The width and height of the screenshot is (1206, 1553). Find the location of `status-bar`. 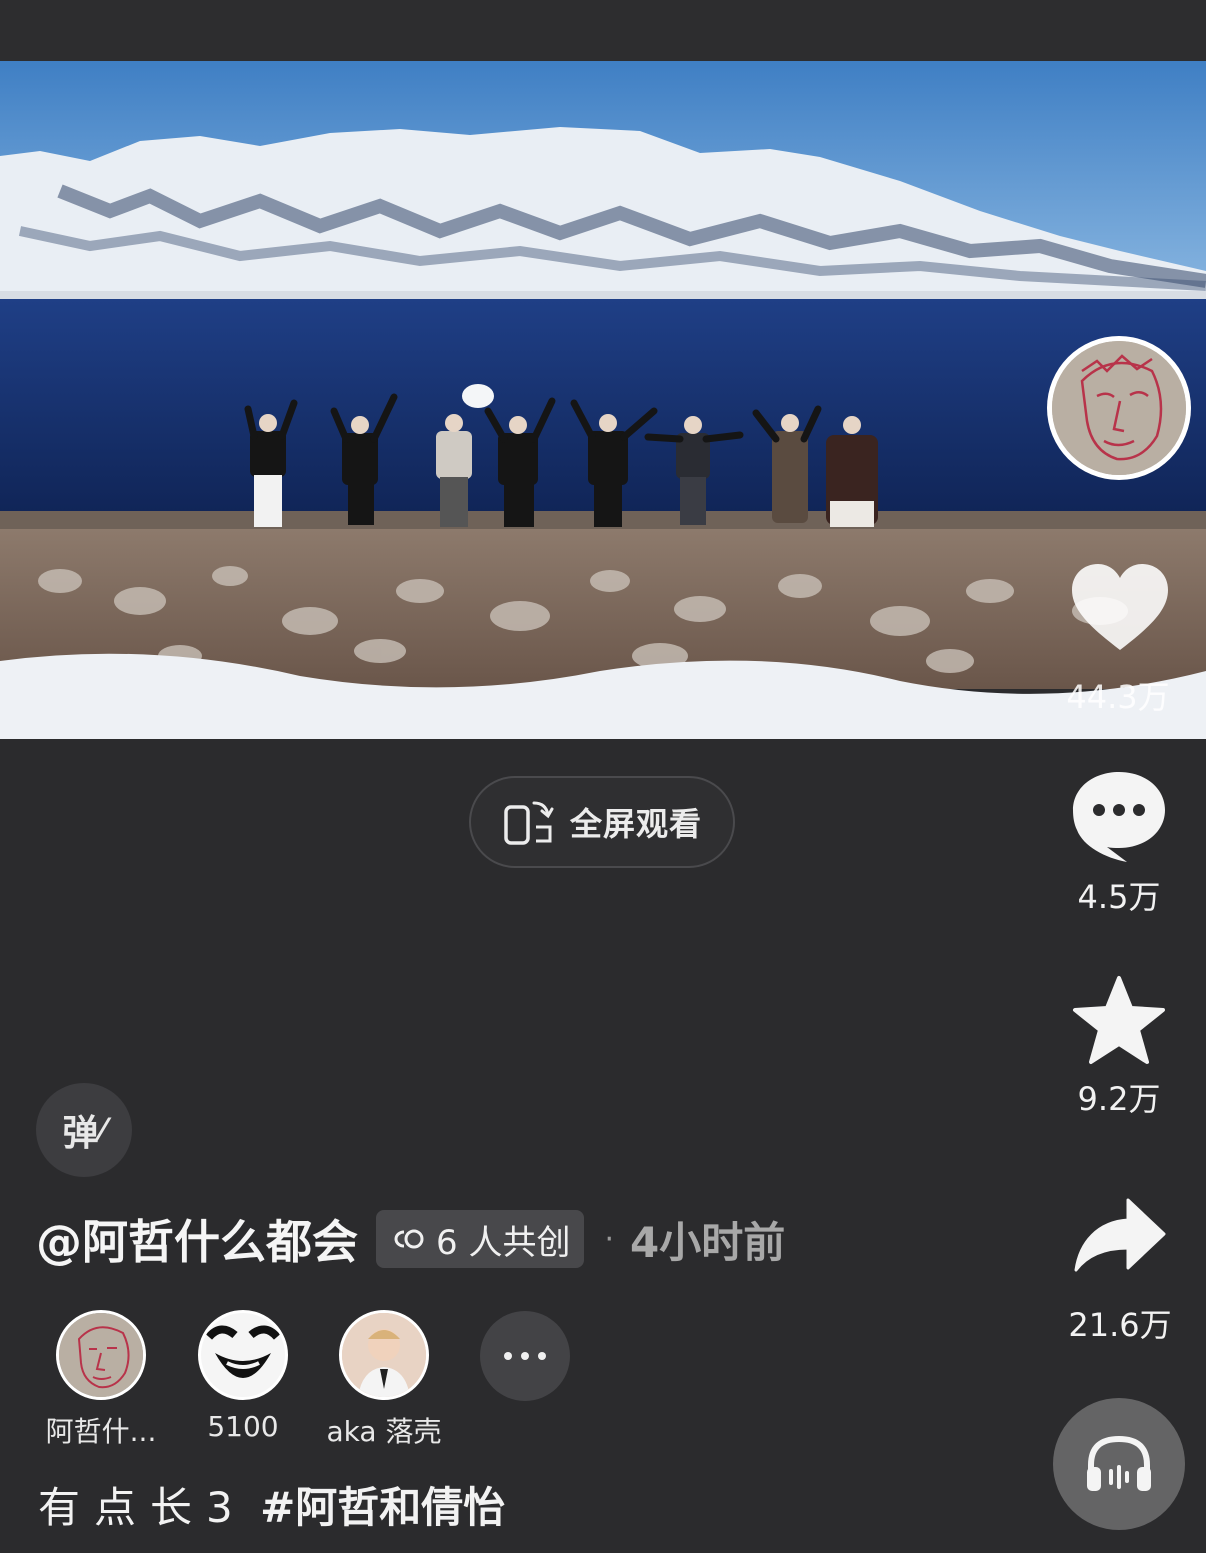

status-bar is located at coordinates (603, 30).